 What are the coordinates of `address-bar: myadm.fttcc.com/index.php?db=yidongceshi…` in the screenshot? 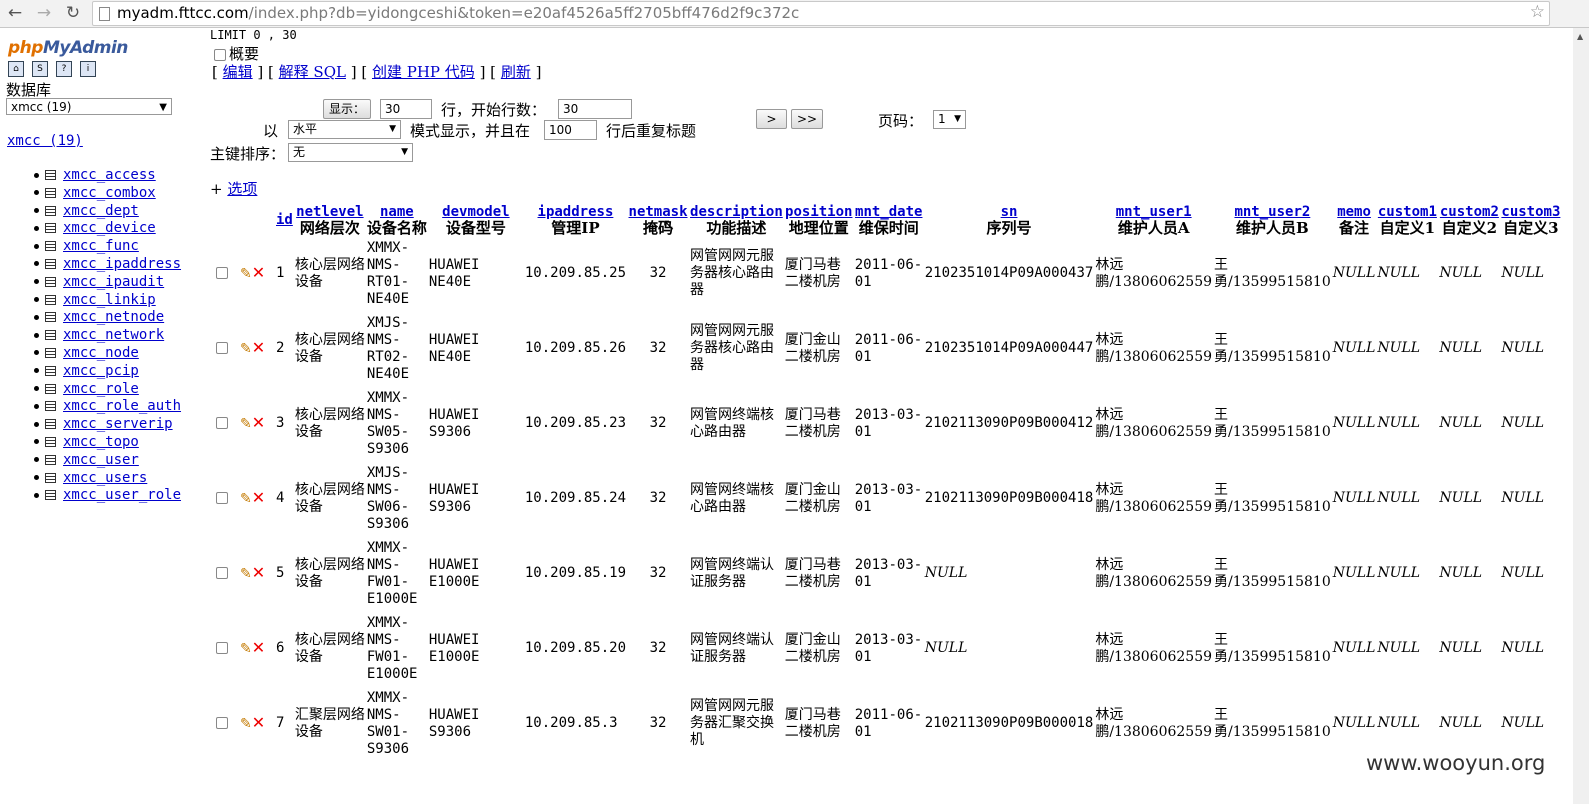 It's located at (821, 13).